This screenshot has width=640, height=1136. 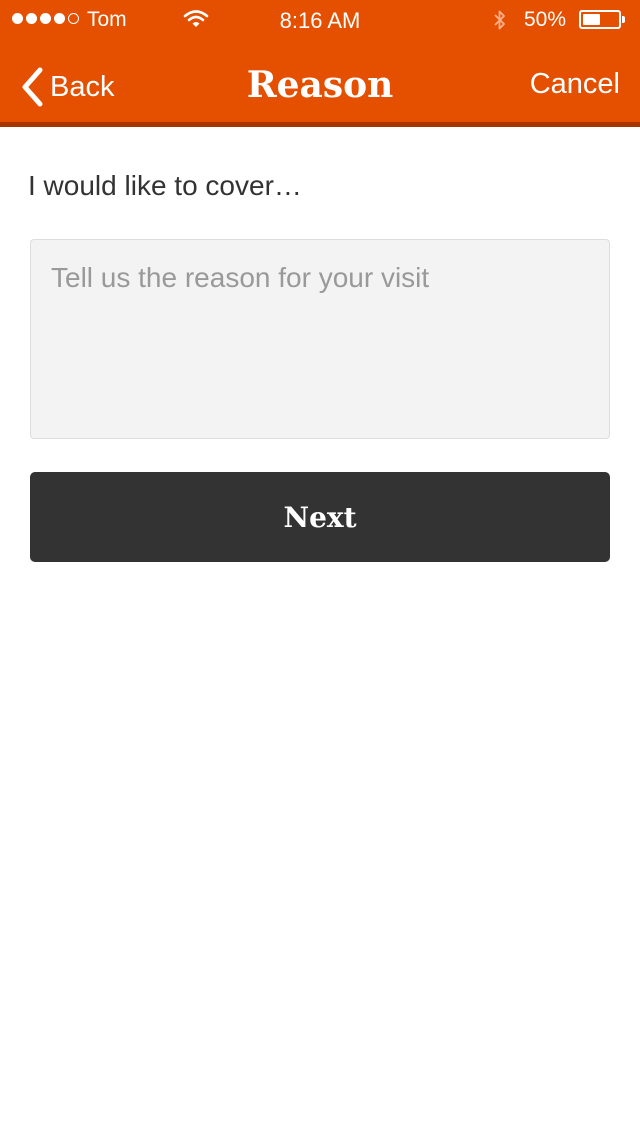 I want to click on navigation-bar: Back Reason Cancel, so click(x=320, y=81).